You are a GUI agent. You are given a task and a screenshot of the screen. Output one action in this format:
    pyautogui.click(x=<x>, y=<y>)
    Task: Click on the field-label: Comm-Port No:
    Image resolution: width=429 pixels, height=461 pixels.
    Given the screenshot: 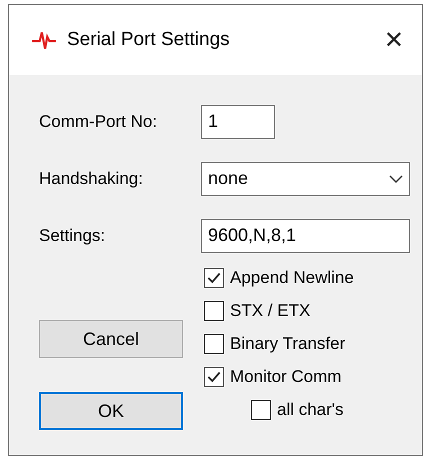 What is the action you would take?
    pyautogui.click(x=98, y=122)
    